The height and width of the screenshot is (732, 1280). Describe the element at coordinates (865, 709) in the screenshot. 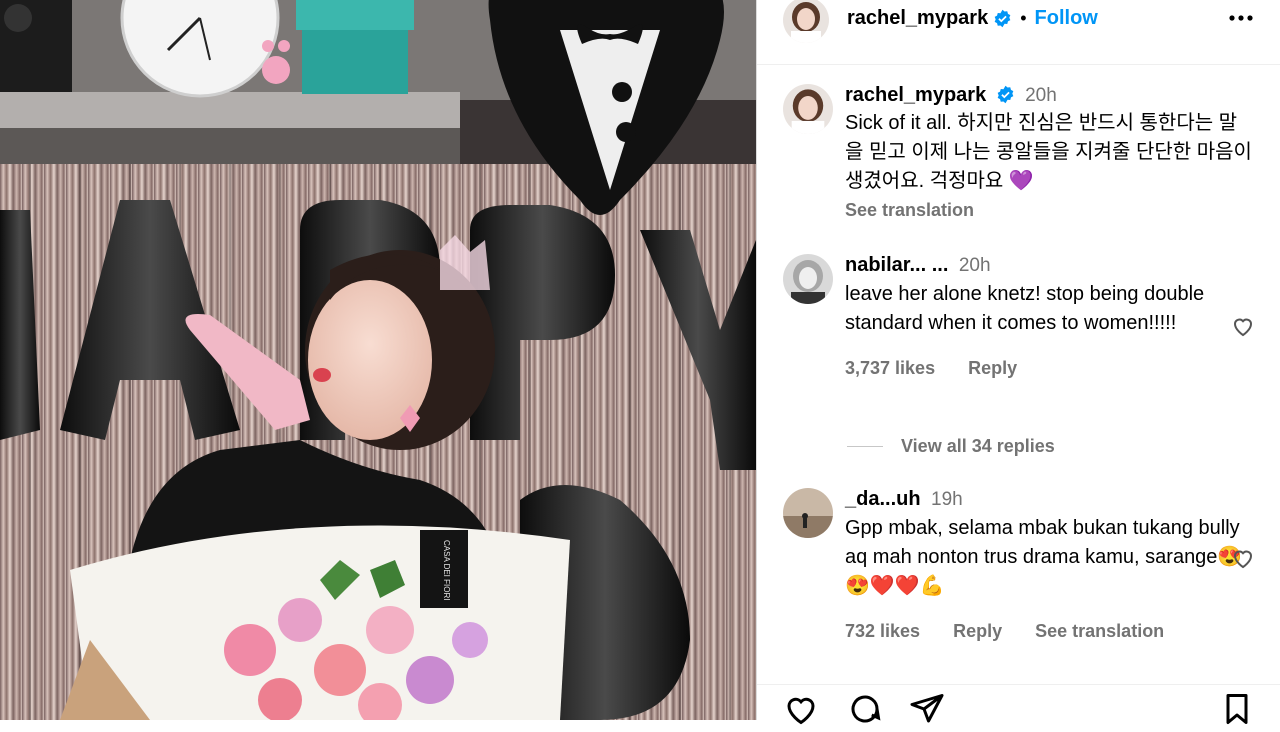

I see `comment-icon` at that location.